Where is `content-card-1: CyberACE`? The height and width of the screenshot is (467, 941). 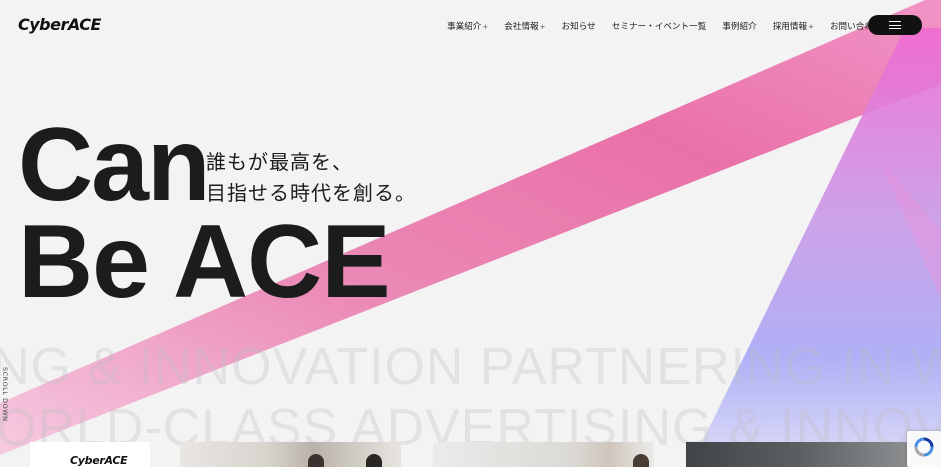 content-card-1: CyberACE is located at coordinates (90, 454).